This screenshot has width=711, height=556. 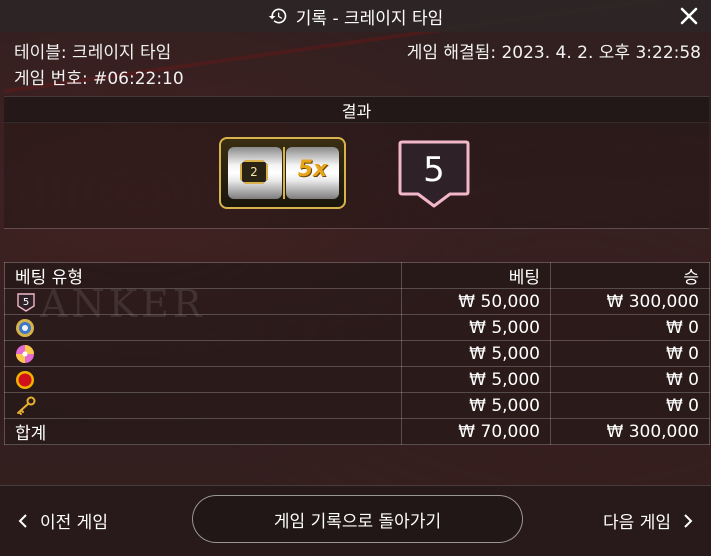 I want to click on slot-divider, so click(x=284, y=173).